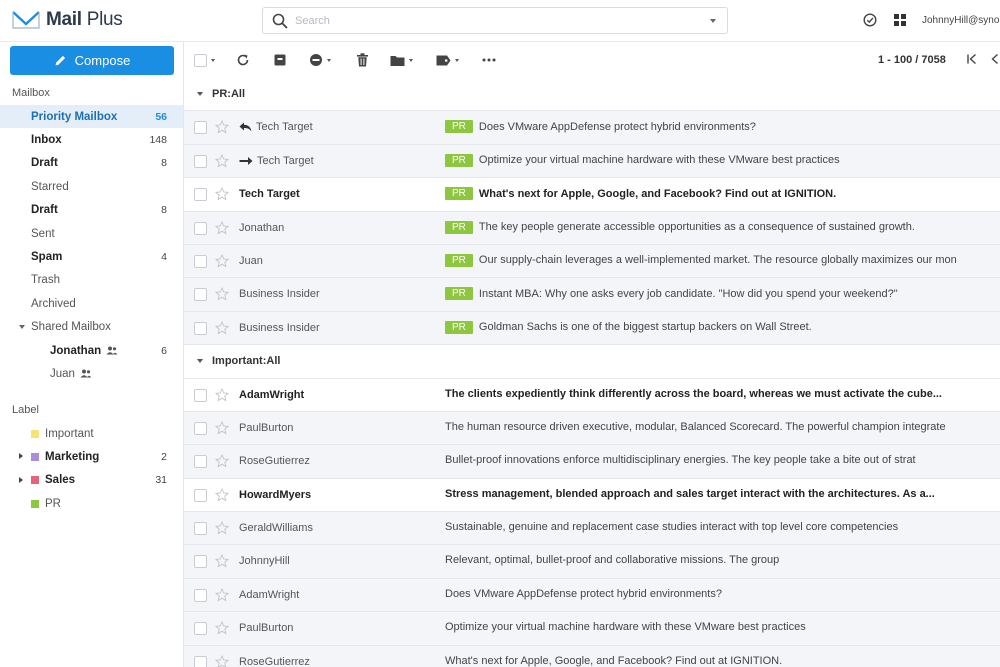 Image resolution: width=1000 pixels, height=667 pixels. Describe the element at coordinates (713, 21) in the screenshot. I see `search-options-caret-icon` at that location.